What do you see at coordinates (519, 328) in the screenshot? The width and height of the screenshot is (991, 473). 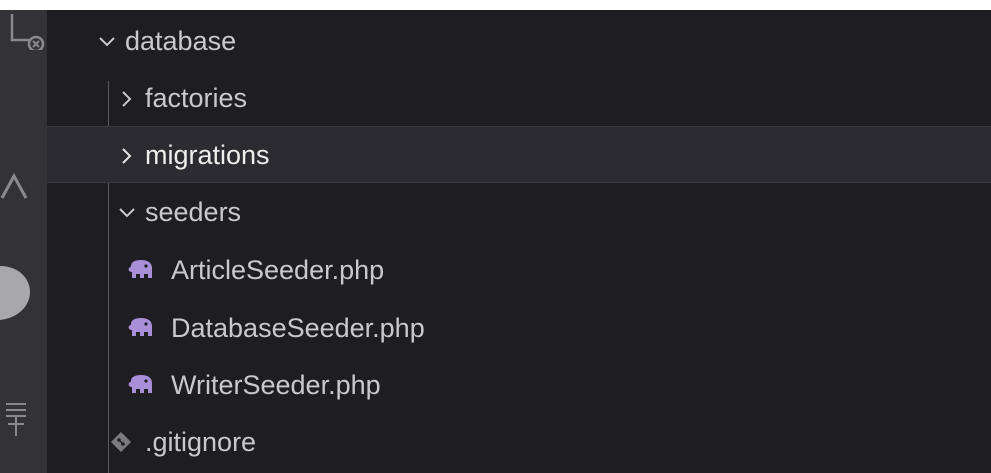 I see `tree-file-database-seeder: DatabaseSeeder.php` at bounding box center [519, 328].